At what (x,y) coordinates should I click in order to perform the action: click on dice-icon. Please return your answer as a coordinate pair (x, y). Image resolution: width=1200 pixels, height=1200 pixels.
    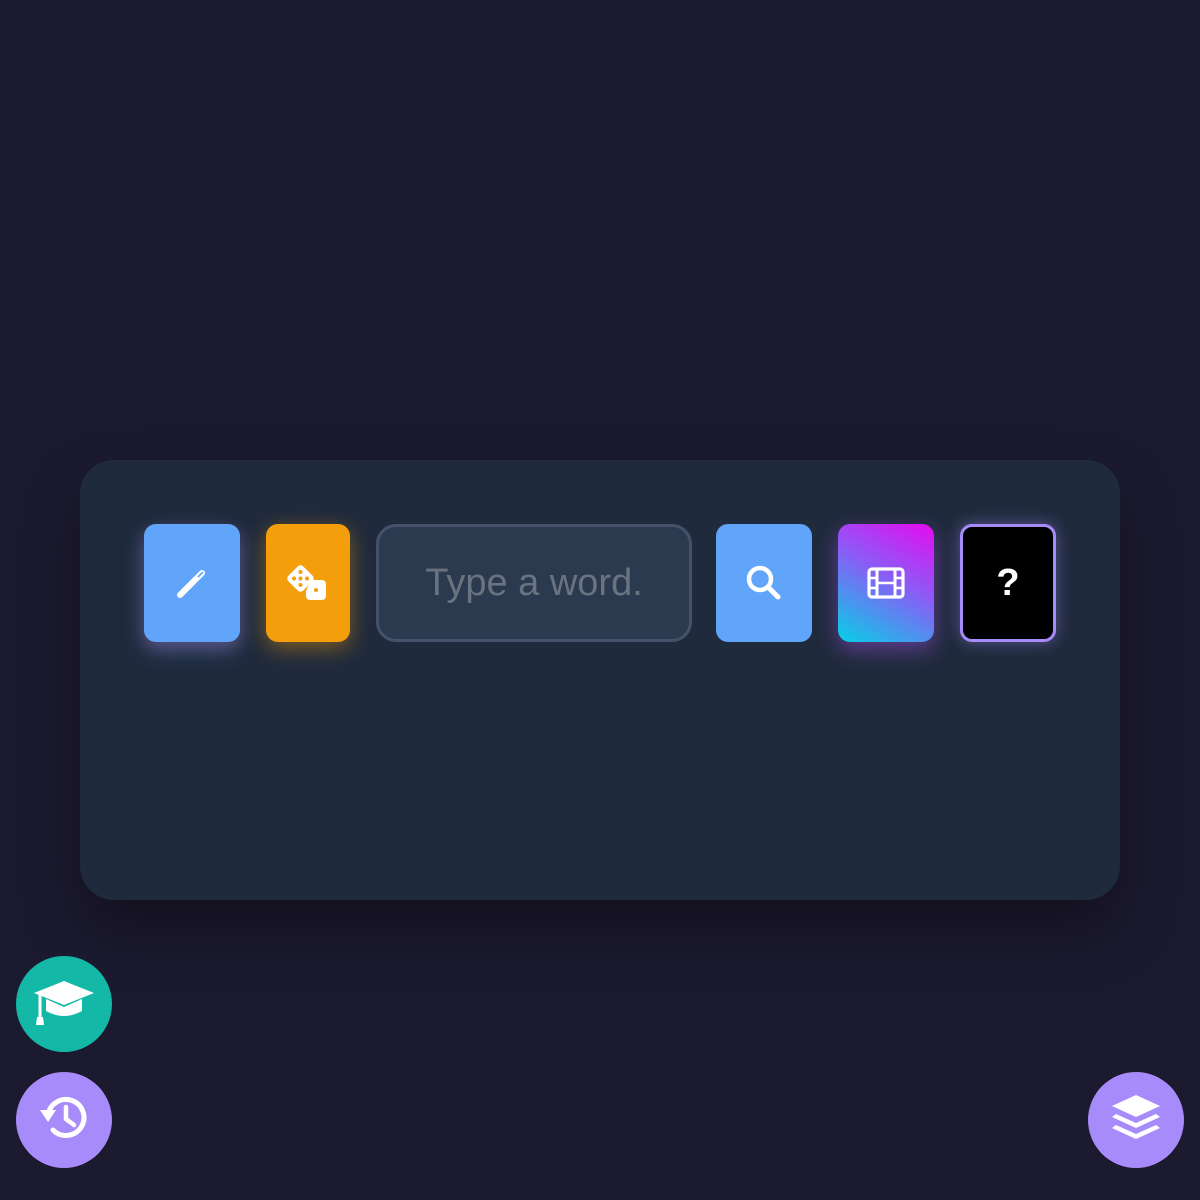
    Looking at the image, I should click on (308, 583).